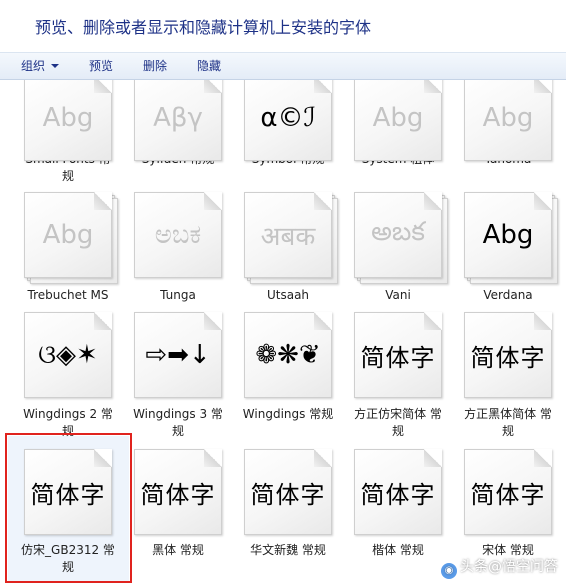 The width and height of the screenshot is (566, 583). What do you see at coordinates (288, 118) in the screenshot?
I see `font-sample: α©ℐ` at bounding box center [288, 118].